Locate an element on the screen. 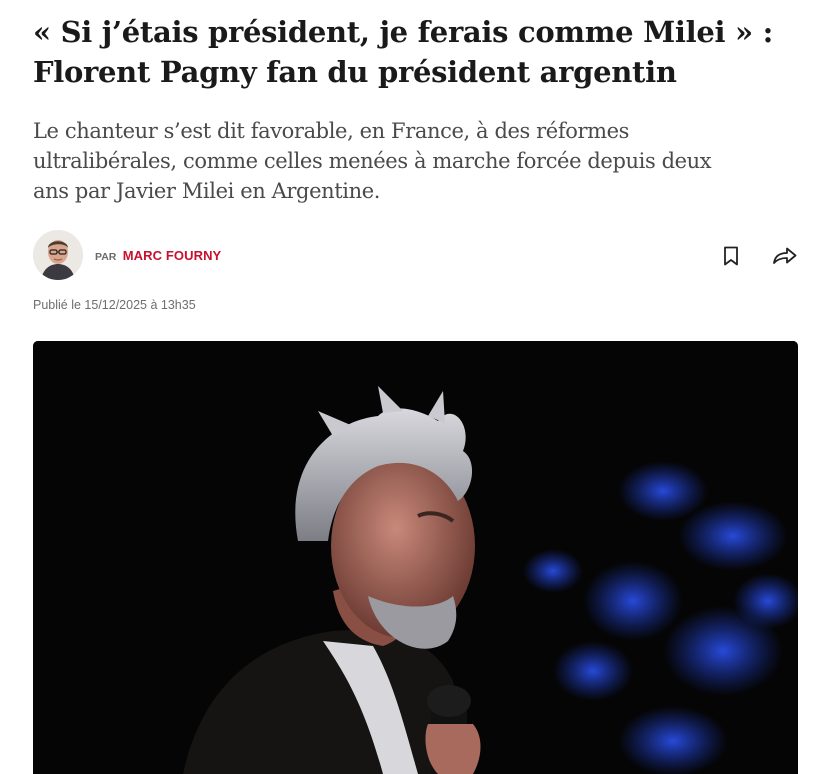  bookmark-button is located at coordinates (731, 256).